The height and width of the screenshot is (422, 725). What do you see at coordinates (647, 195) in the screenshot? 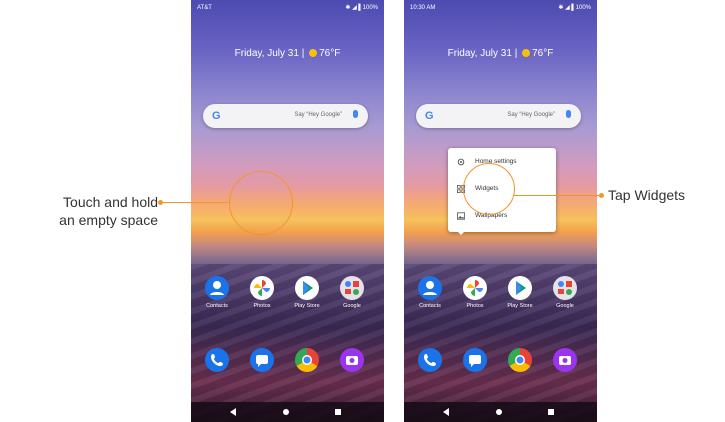
I see `callout-right: Tap Widgets` at bounding box center [647, 195].